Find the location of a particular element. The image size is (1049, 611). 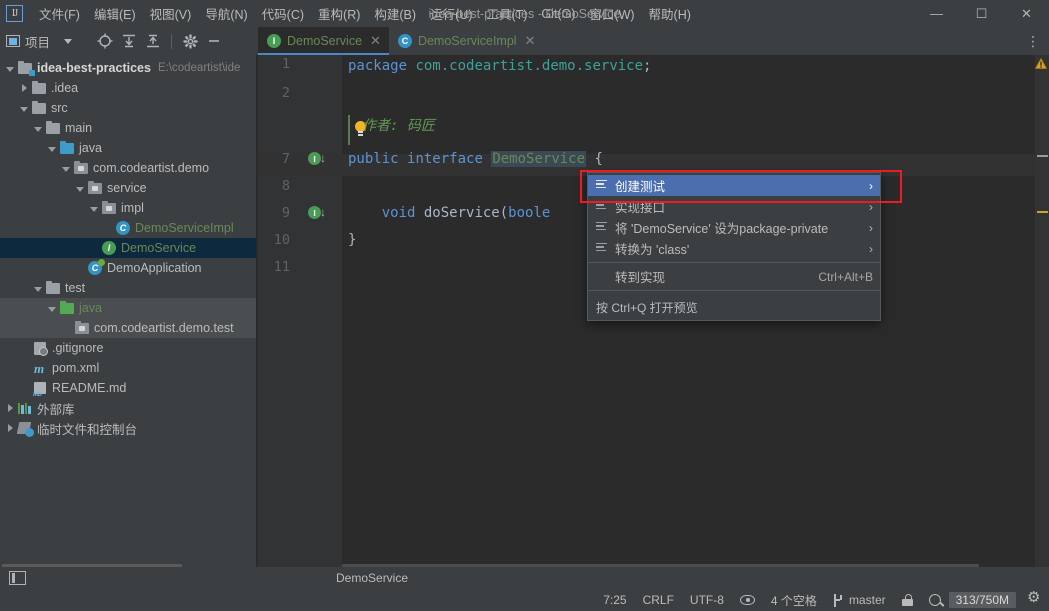

menu-item-implement-interface: 实现接口 › is located at coordinates (734, 206).